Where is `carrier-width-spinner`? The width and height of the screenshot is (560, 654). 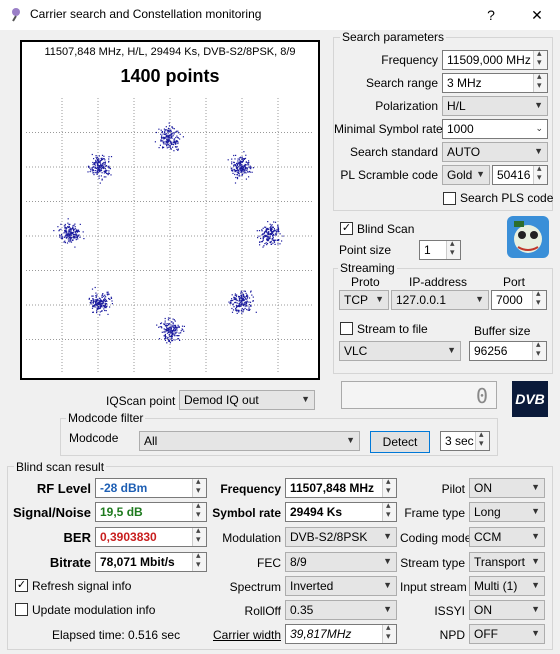
carrier-width-spinner is located at coordinates (389, 634).